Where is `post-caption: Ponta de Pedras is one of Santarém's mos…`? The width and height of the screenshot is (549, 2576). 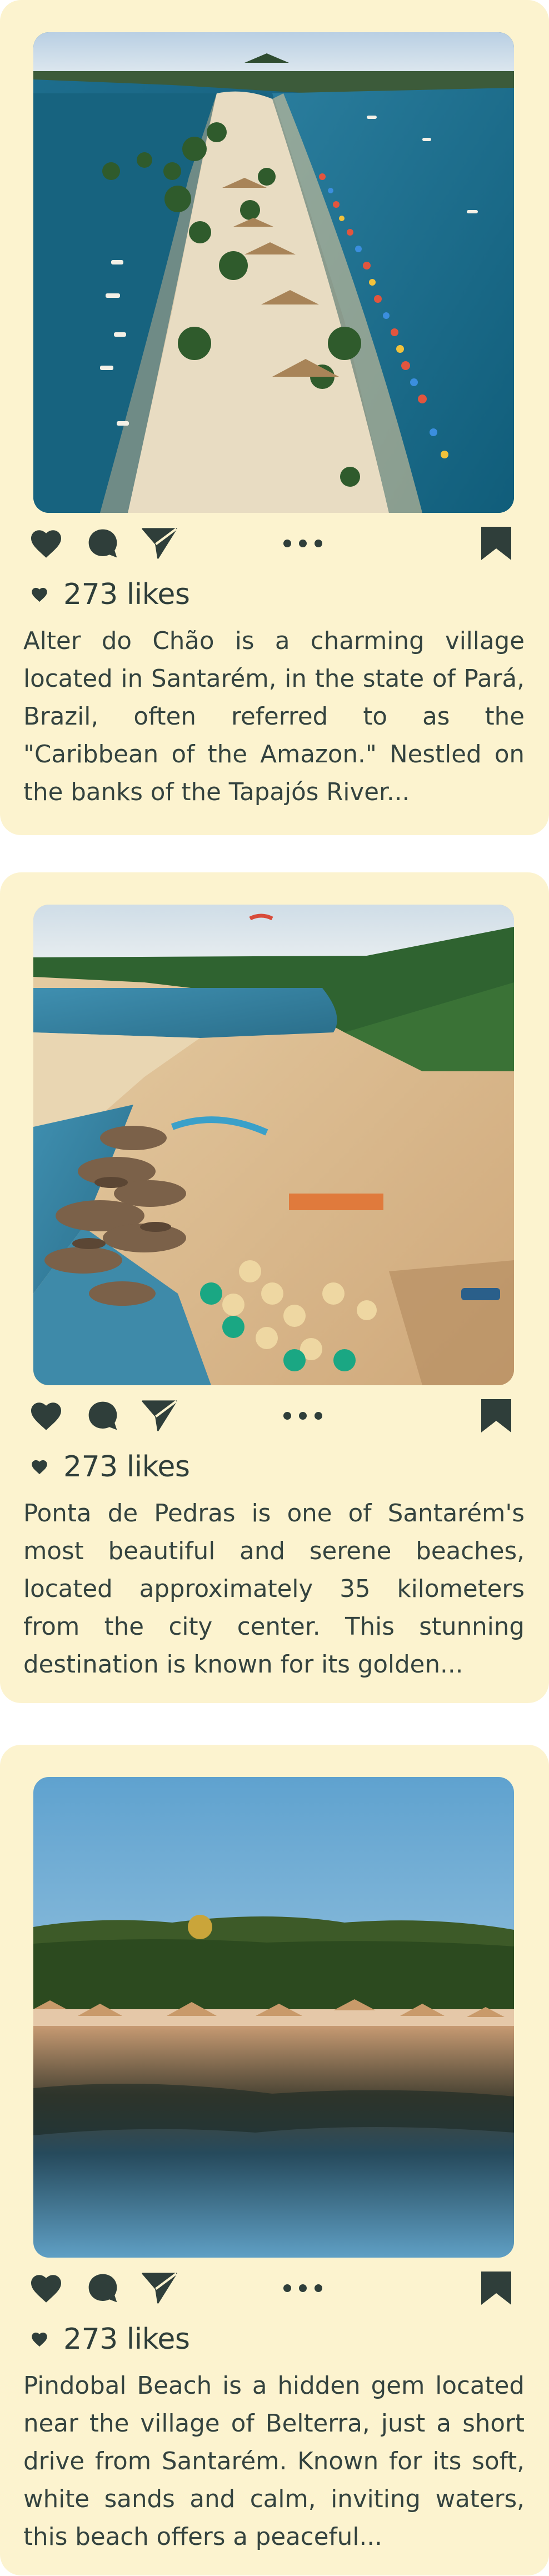 post-caption: Ponta de Pedras is one of Santarém's mos… is located at coordinates (274, 1590).